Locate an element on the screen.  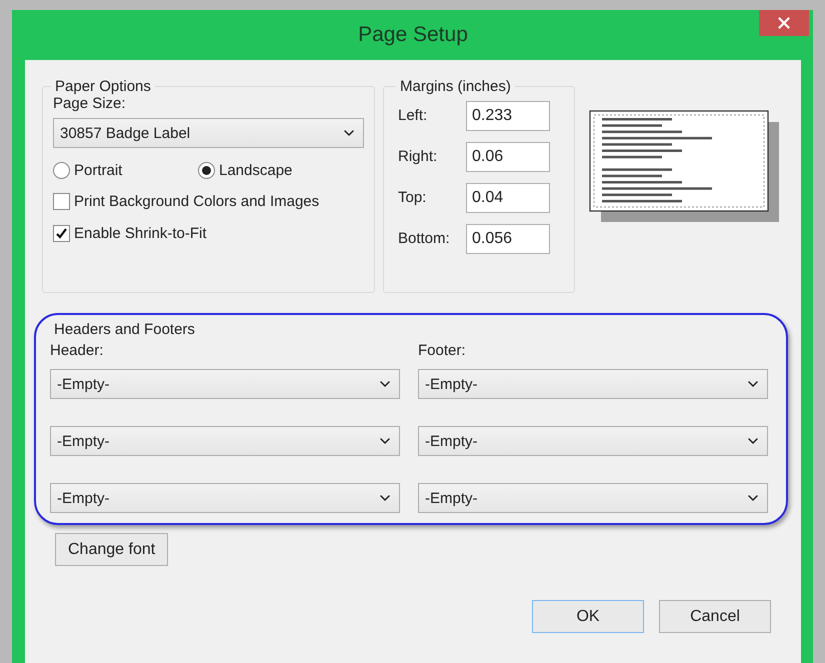
field-label: Top: is located at coordinates (412, 197).